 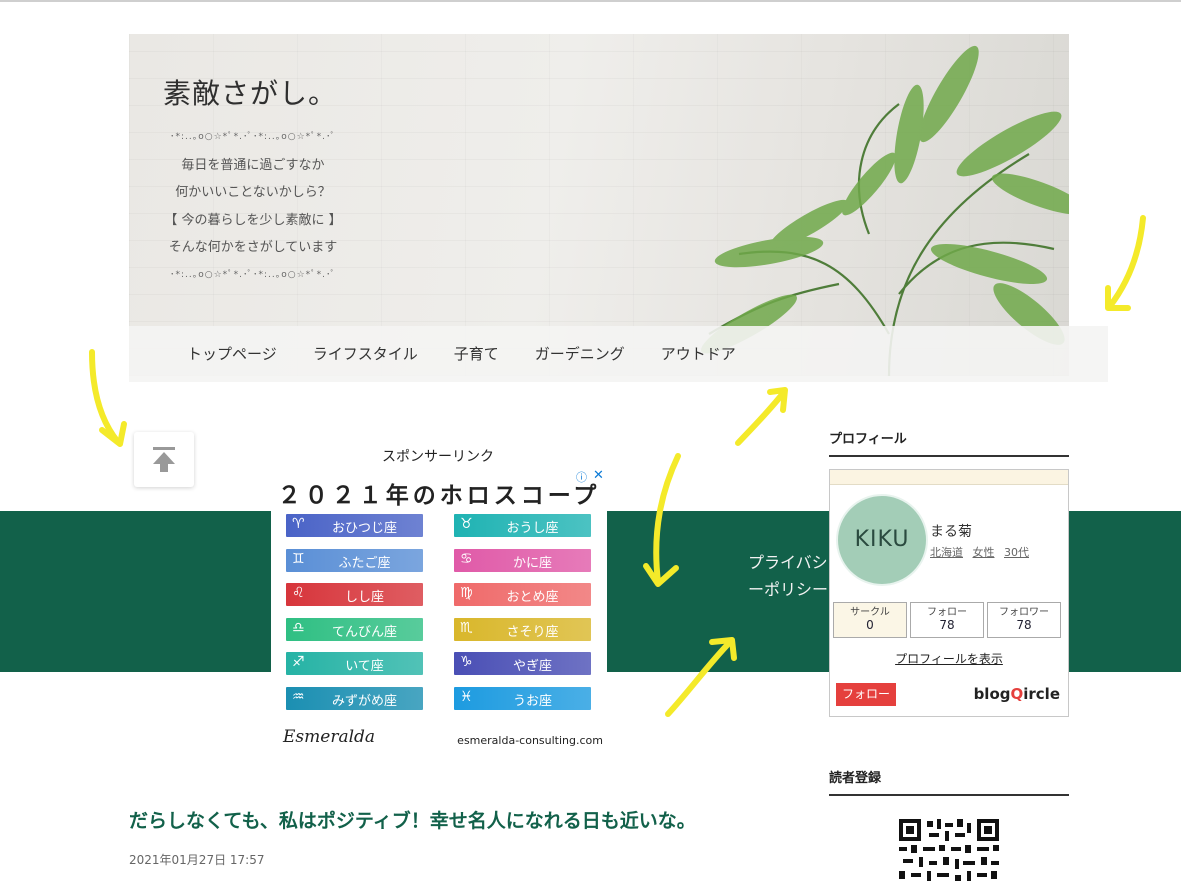 I want to click on site-title: 素敵さがし。, so click(x=250, y=92).